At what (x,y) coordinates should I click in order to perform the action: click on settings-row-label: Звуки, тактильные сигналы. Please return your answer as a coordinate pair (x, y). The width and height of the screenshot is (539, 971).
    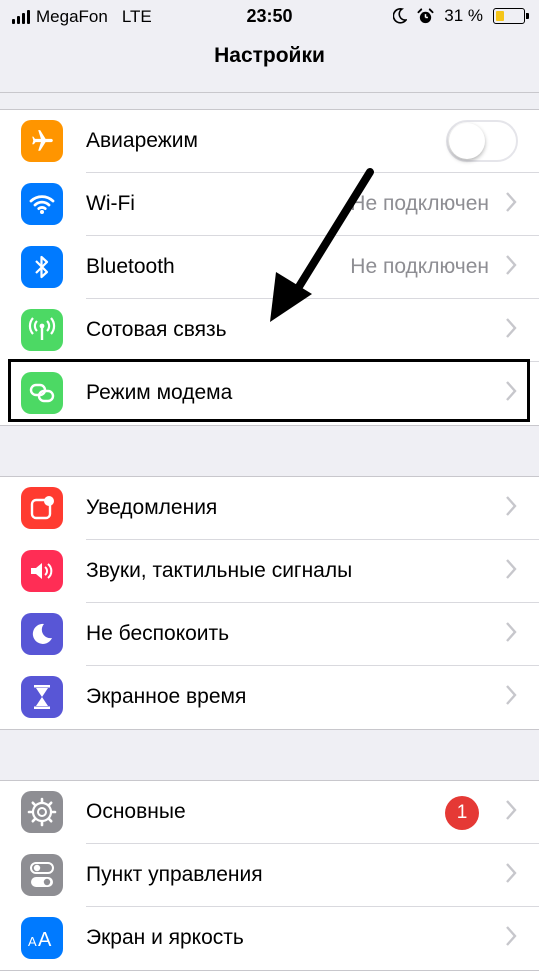
    Looking at the image, I should click on (219, 570).